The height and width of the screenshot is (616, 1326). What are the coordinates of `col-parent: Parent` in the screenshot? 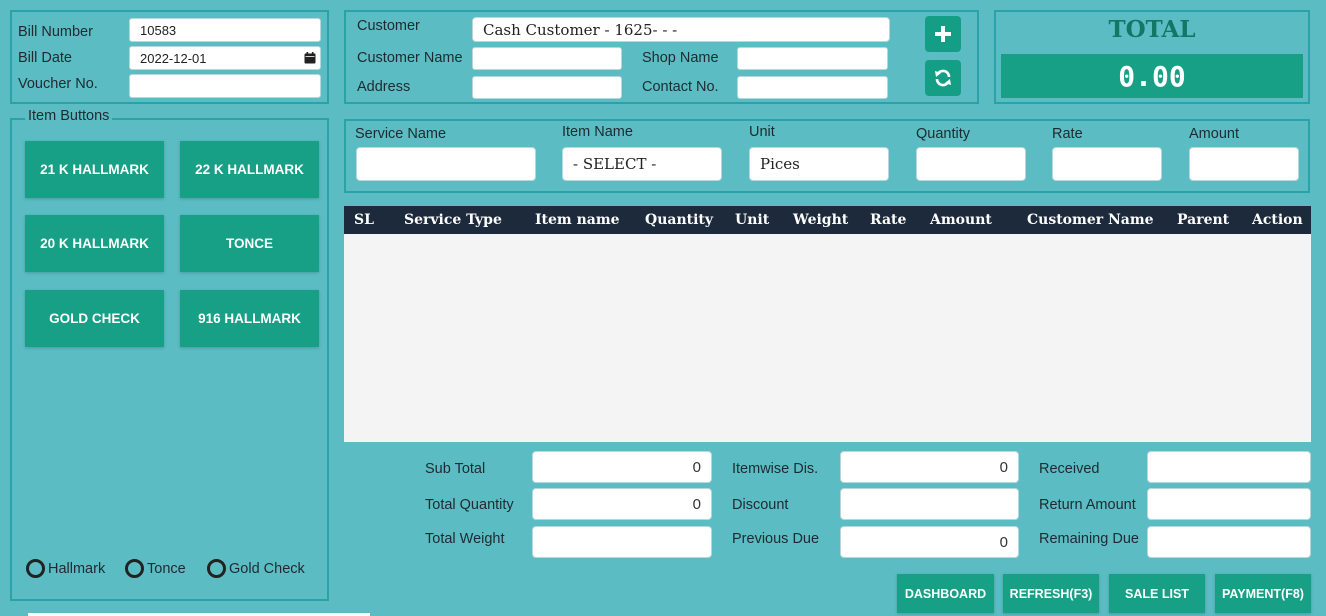 It's located at (1203, 220).